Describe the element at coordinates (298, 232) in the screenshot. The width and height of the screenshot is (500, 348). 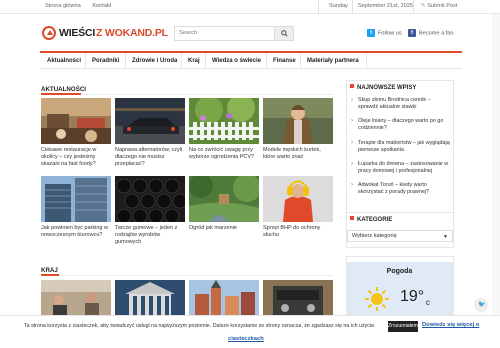
I see `article-title: Sprzęt BHP do ochrony słuchu` at that location.